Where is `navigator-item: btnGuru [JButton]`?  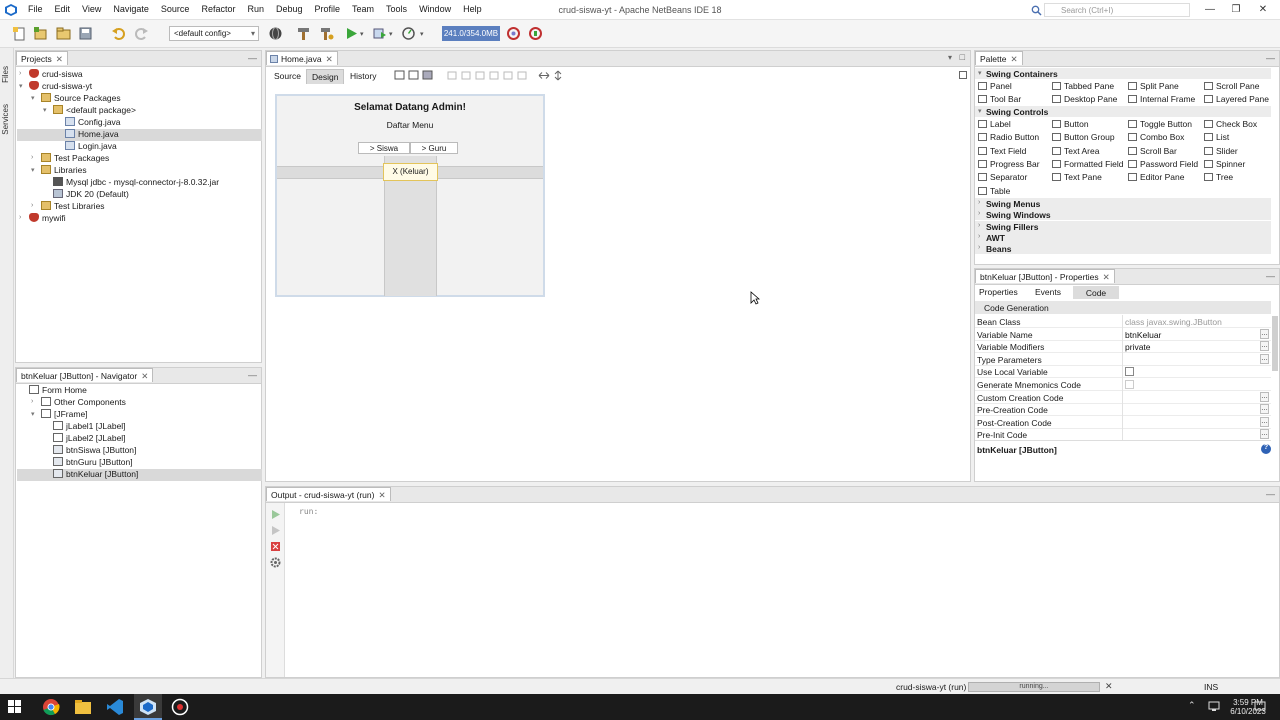 navigator-item: btnGuru [JButton] is located at coordinates (139, 463).